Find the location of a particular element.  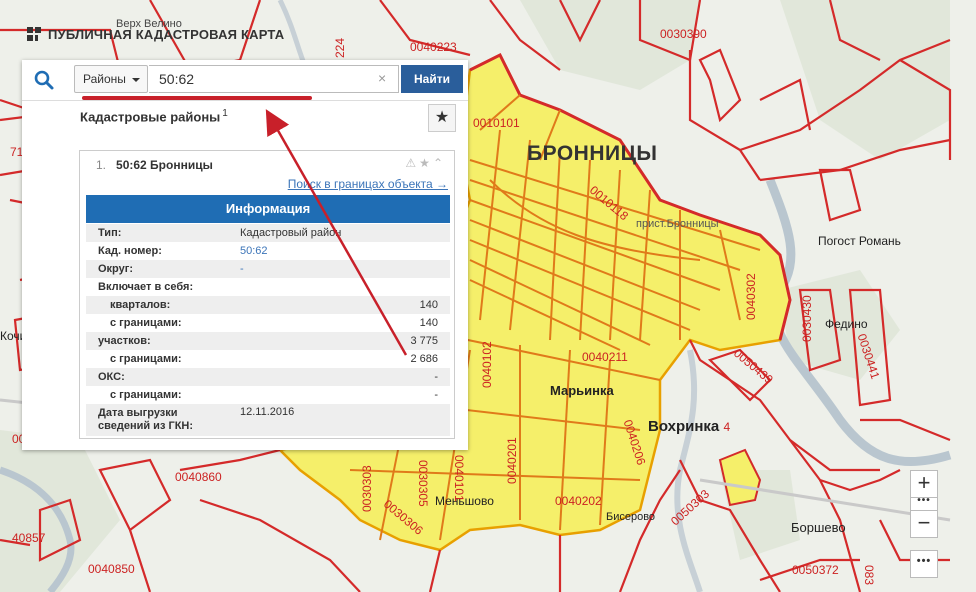

info-row: ОКС: - is located at coordinates (268, 377).